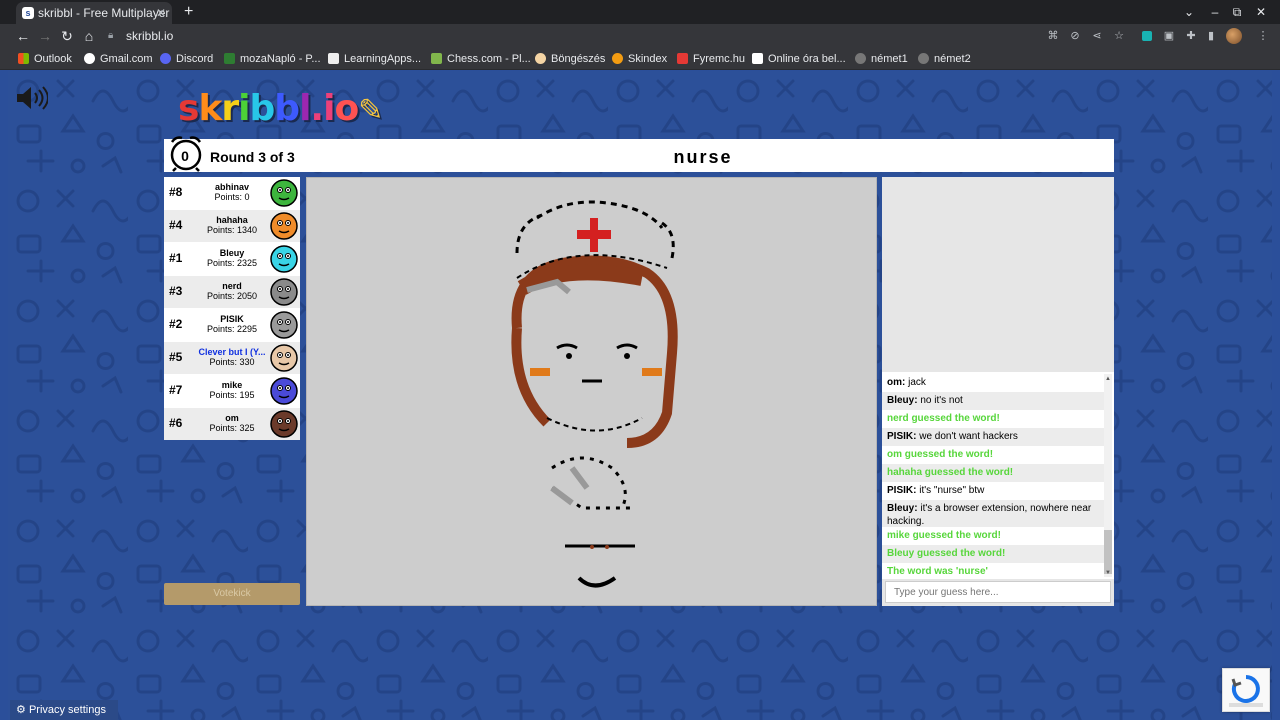 The height and width of the screenshot is (720, 1280). I want to click on bookmark-label: Skindex, so click(648, 59).